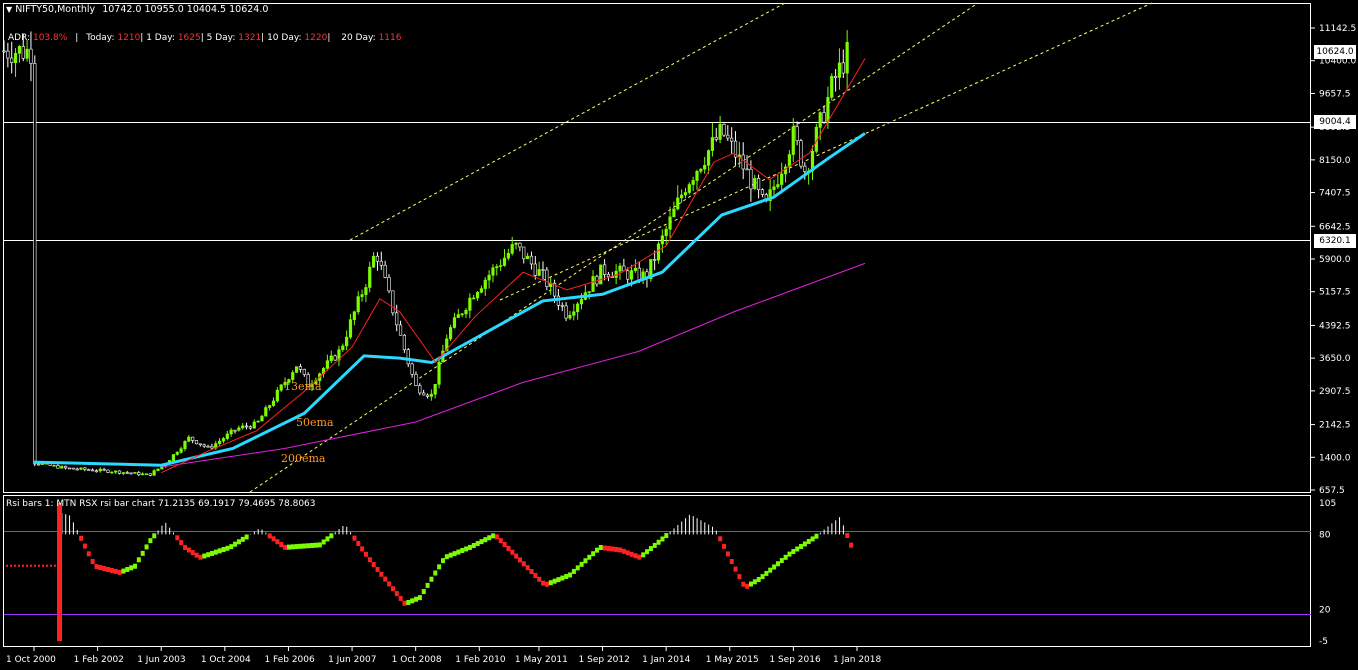 The image size is (1358, 670). I want to click on current-price-box: 10624.0, so click(1335, 52).